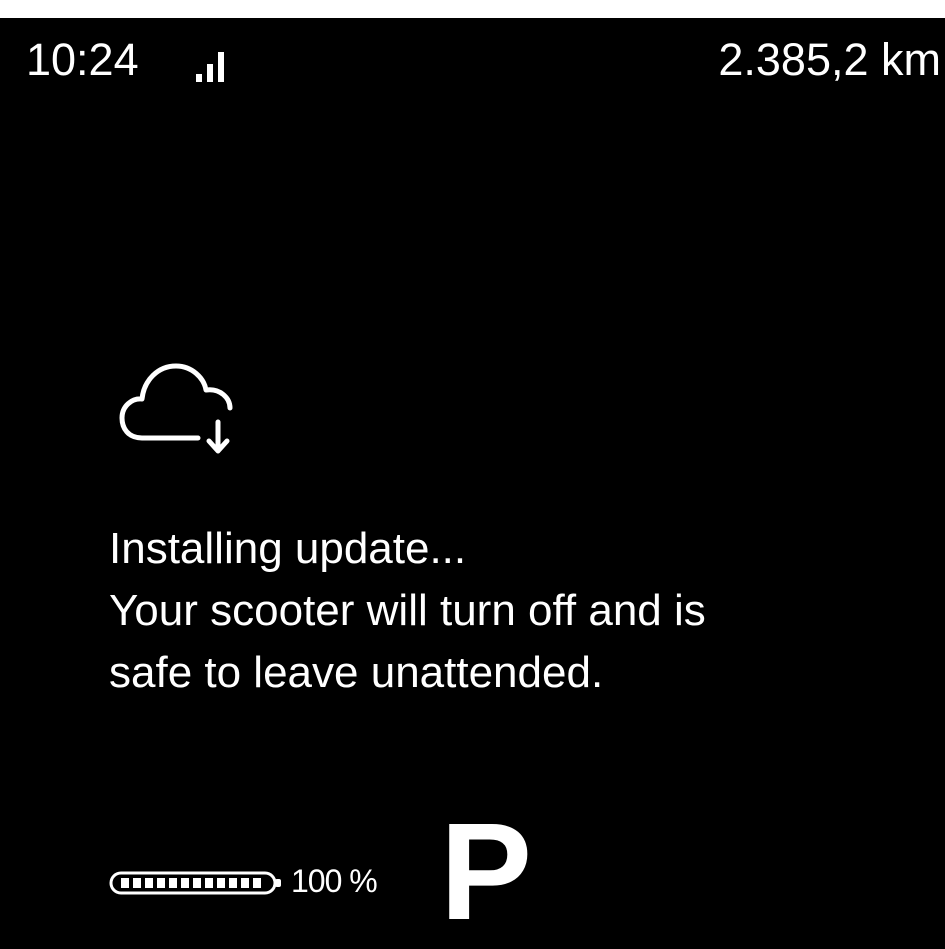 The image size is (945, 949). What do you see at coordinates (486, 872) in the screenshot?
I see `gear-indicator: P` at bounding box center [486, 872].